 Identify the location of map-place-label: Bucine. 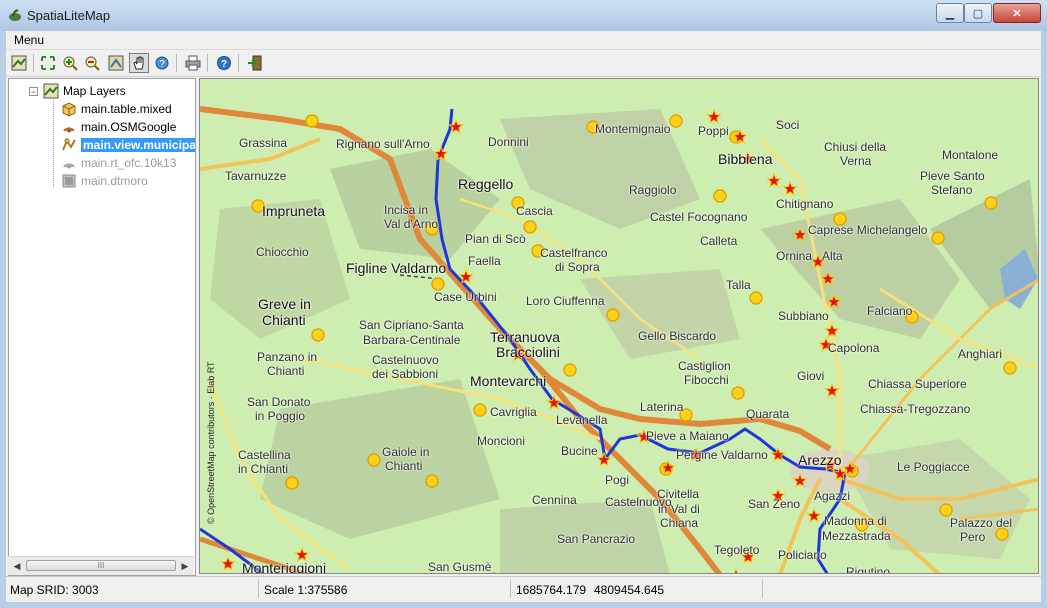
(579, 451).